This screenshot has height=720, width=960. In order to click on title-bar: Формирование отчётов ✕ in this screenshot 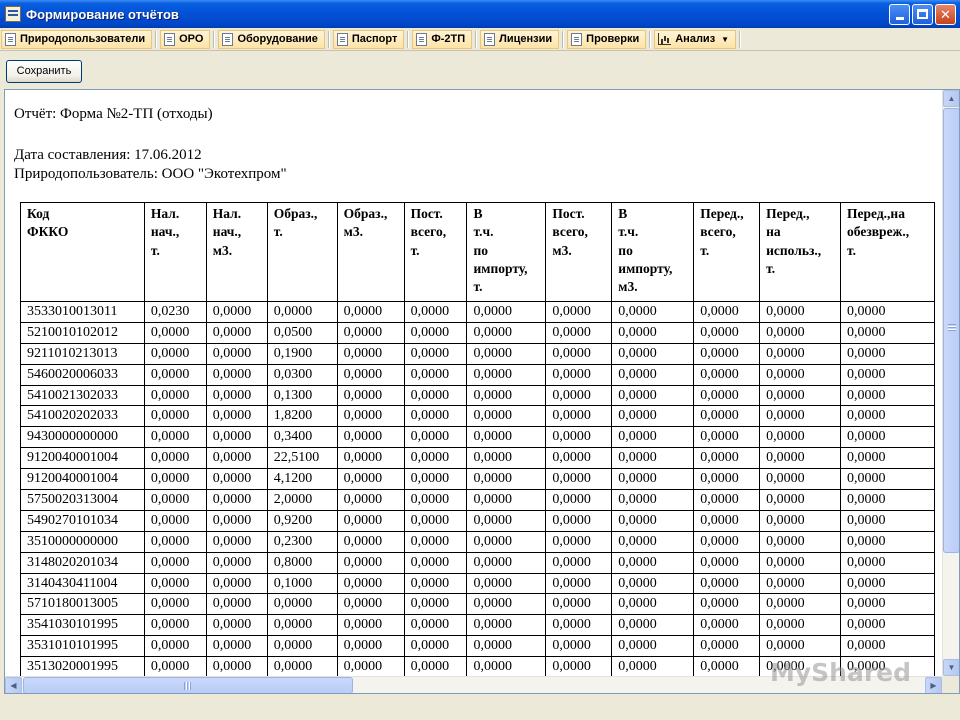, I will do `click(480, 14)`.